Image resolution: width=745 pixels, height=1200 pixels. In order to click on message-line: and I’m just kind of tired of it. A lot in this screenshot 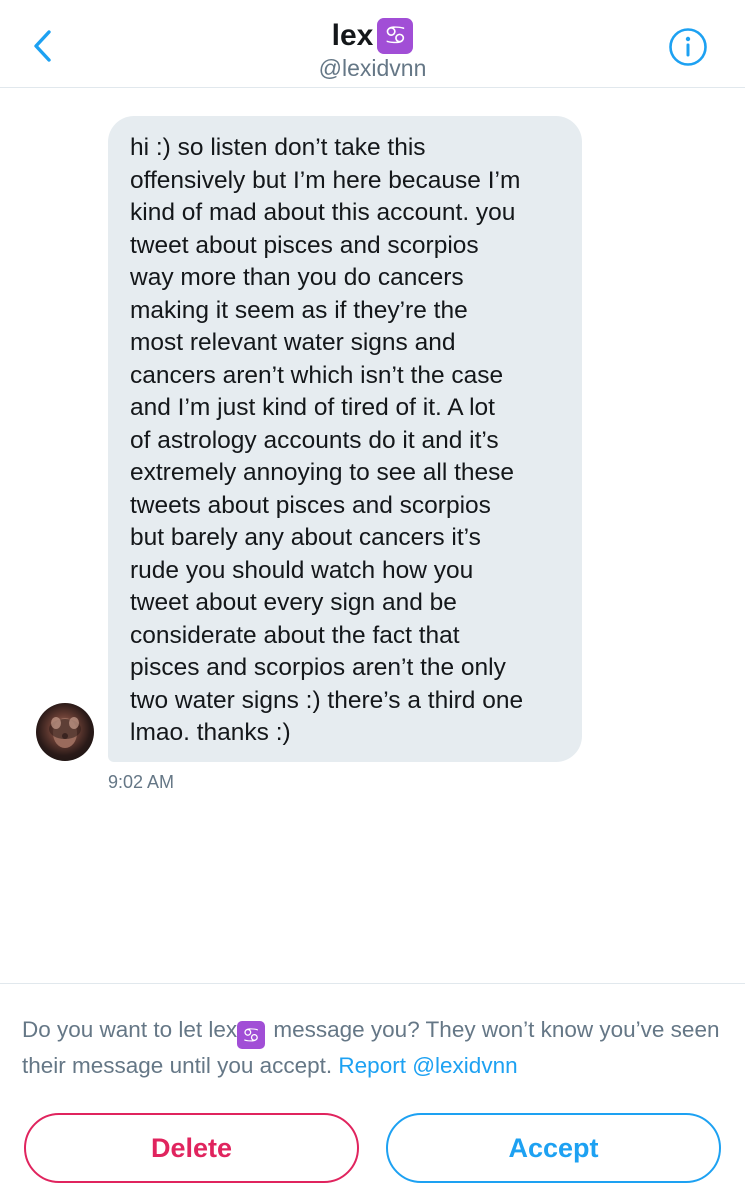, I will do `click(312, 407)`.